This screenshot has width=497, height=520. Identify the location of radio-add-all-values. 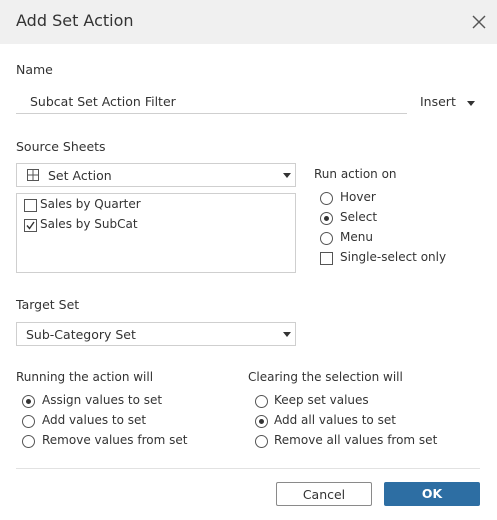
(261, 421).